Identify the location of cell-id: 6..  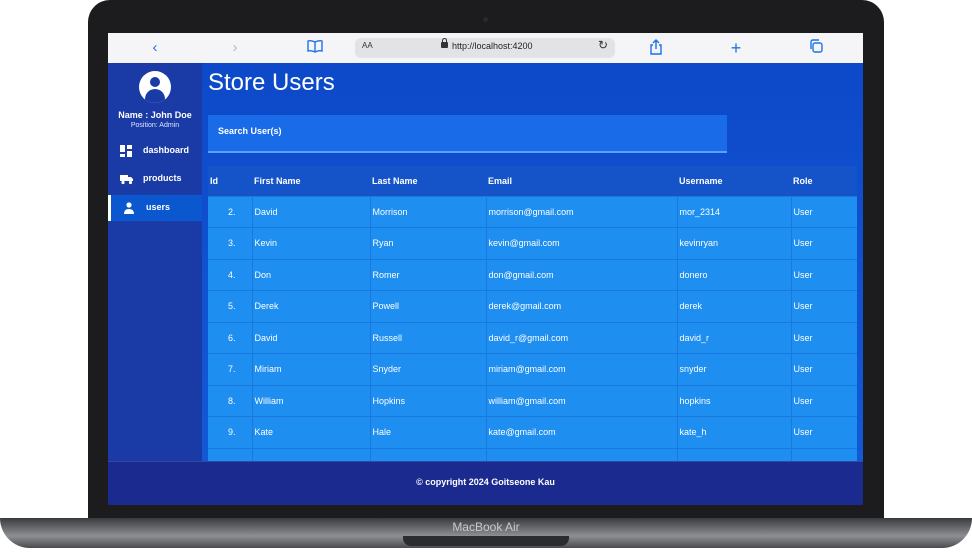
(230, 338).